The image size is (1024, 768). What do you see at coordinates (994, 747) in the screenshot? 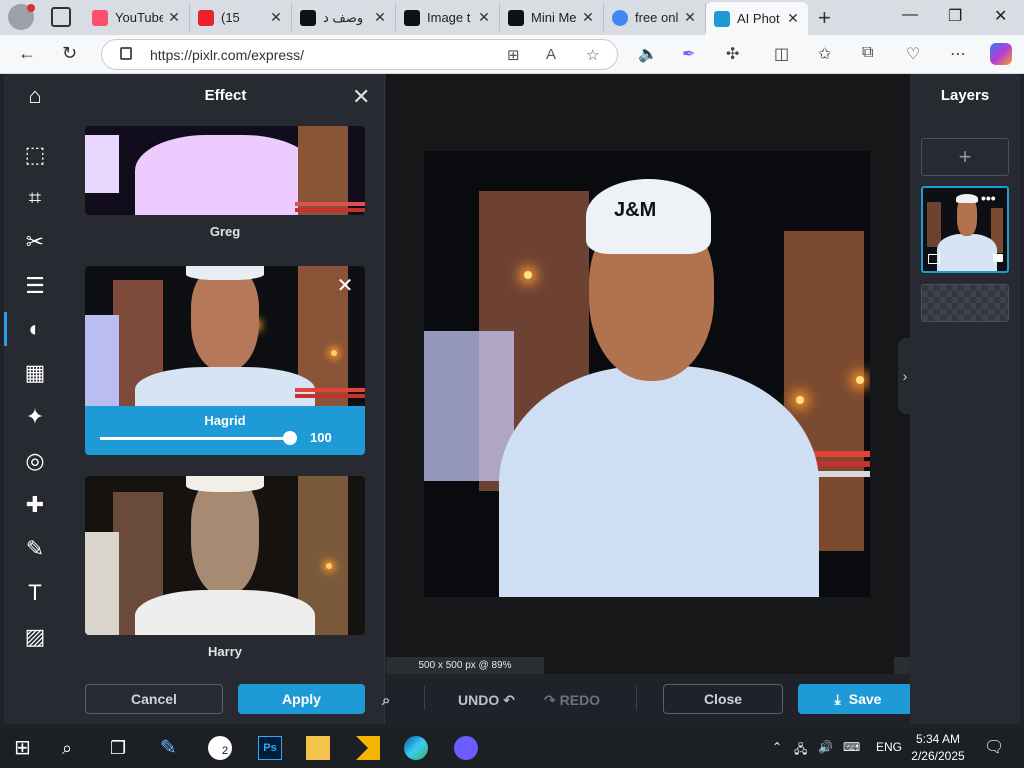
I see `notifications-icon: 🗨` at bounding box center [994, 747].